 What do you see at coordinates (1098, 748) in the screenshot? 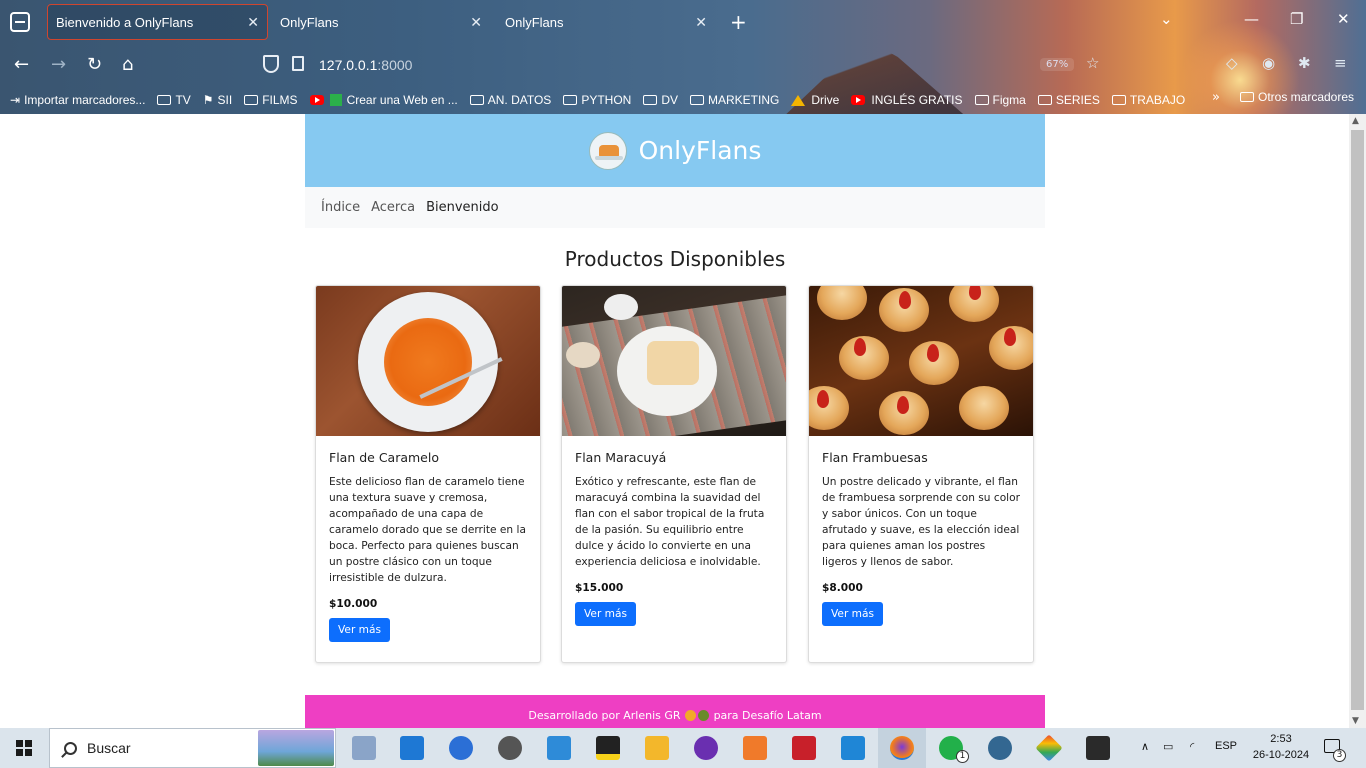
I see `terminal-app-icon` at bounding box center [1098, 748].